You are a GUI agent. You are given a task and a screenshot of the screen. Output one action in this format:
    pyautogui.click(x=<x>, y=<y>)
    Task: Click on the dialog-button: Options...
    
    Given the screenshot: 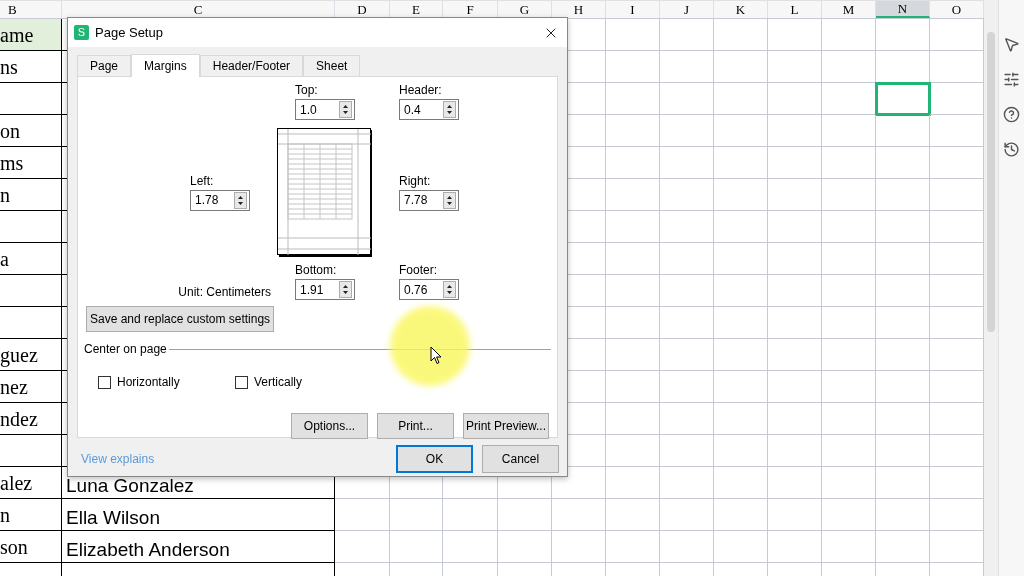 What is the action you would take?
    pyautogui.click(x=329, y=426)
    